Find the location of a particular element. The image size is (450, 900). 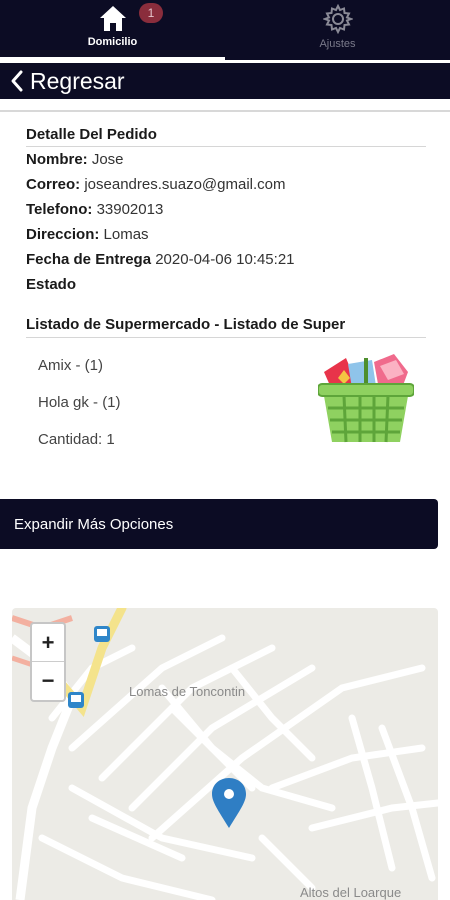

map-label: Lomas de Toncontin is located at coordinates (187, 691).